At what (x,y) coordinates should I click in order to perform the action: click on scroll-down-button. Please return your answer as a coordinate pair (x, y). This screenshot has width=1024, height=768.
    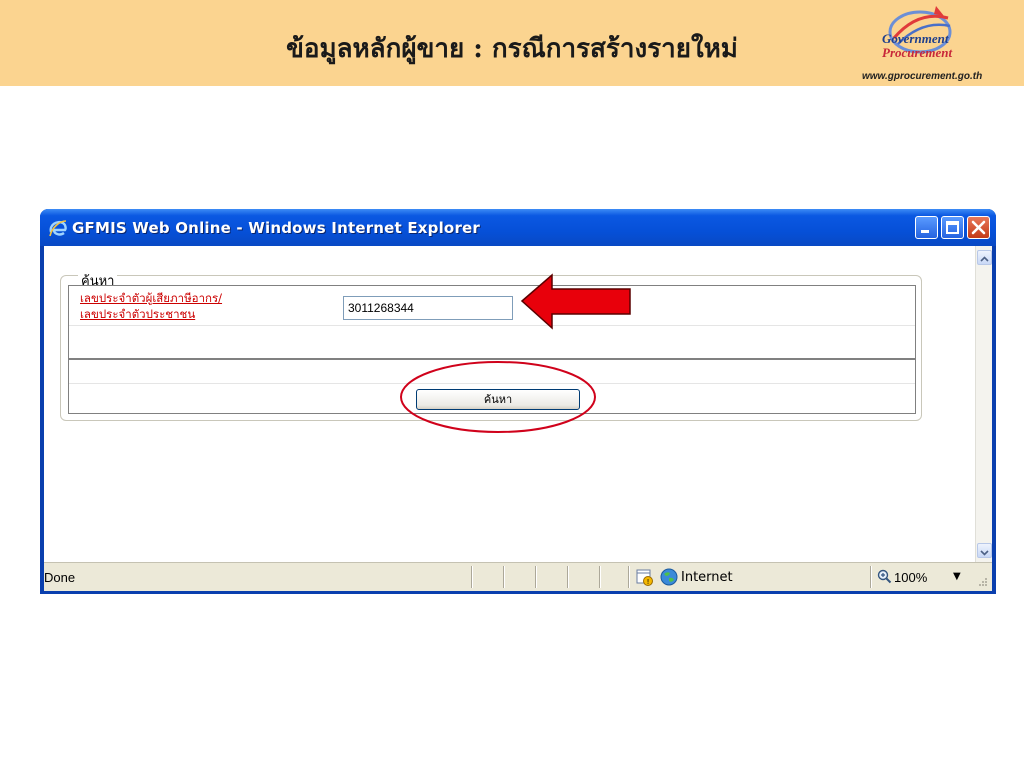
    Looking at the image, I should click on (984, 550).